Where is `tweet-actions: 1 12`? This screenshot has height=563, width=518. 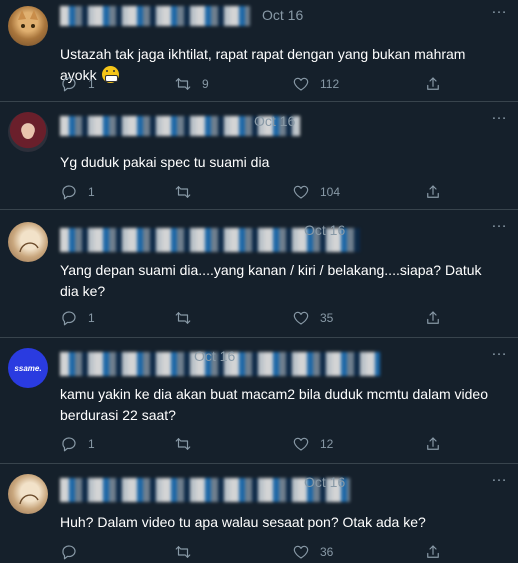 tweet-actions: 1 12 is located at coordinates (289, 444).